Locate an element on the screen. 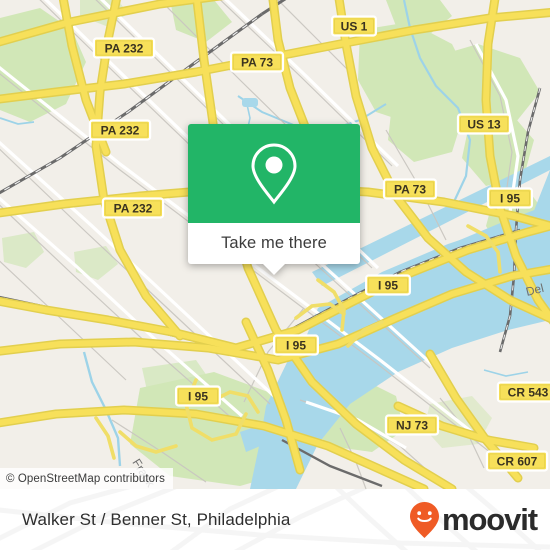 This screenshot has width=550, height=550. shield-us-1-text: US 1 is located at coordinates (354, 26).